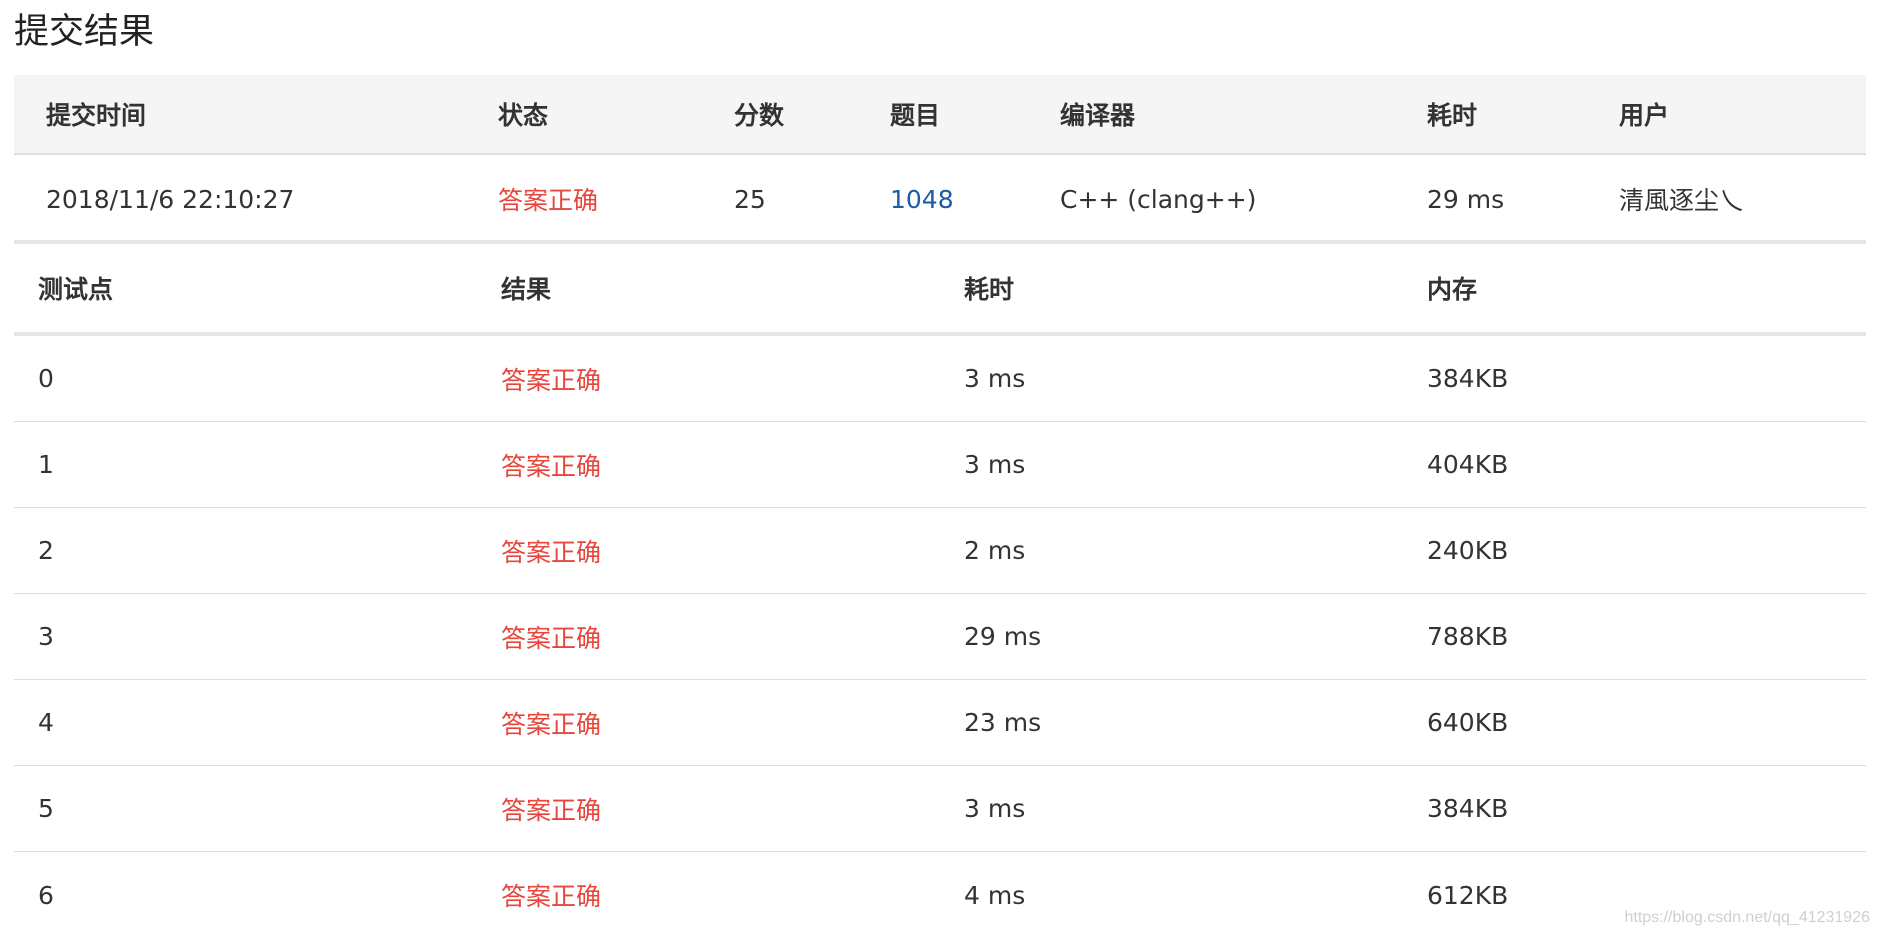  Describe the element at coordinates (750, 199) in the screenshot. I see `submission-score: 25` at that location.